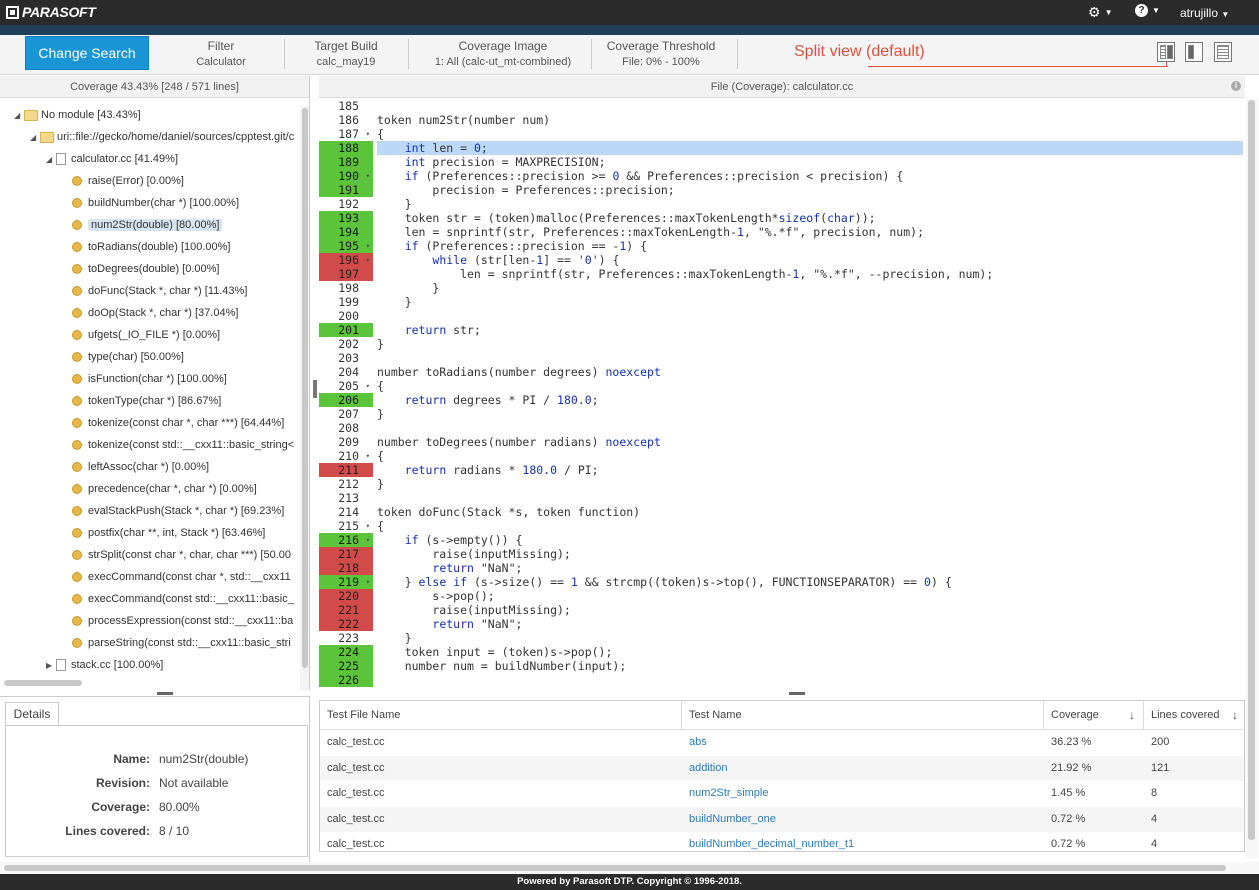 The height and width of the screenshot is (890, 1259). What do you see at coordinates (180, 467) in the screenshot?
I see `tree-item: leftAssoc(char *) [0.00%]` at bounding box center [180, 467].